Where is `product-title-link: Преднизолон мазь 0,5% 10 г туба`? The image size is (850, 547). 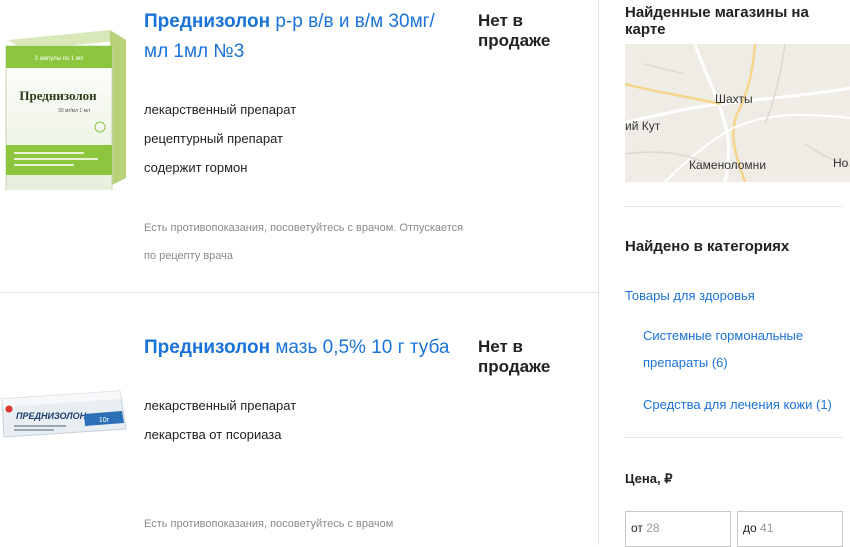 product-title-link: Преднизолон мазь 0,5% 10 г туба is located at coordinates (299, 348).